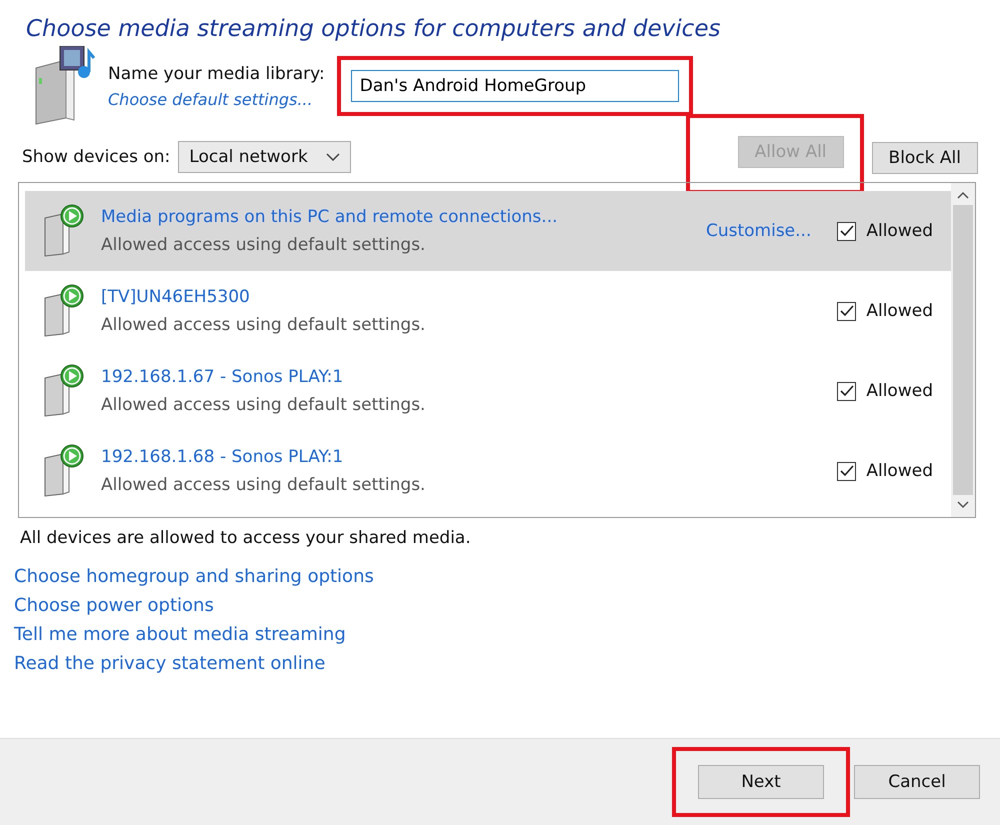 The width and height of the screenshot is (1000, 825). Describe the element at coordinates (96, 157) in the screenshot. I see `show-devices-label: Show devices on:` at that location.